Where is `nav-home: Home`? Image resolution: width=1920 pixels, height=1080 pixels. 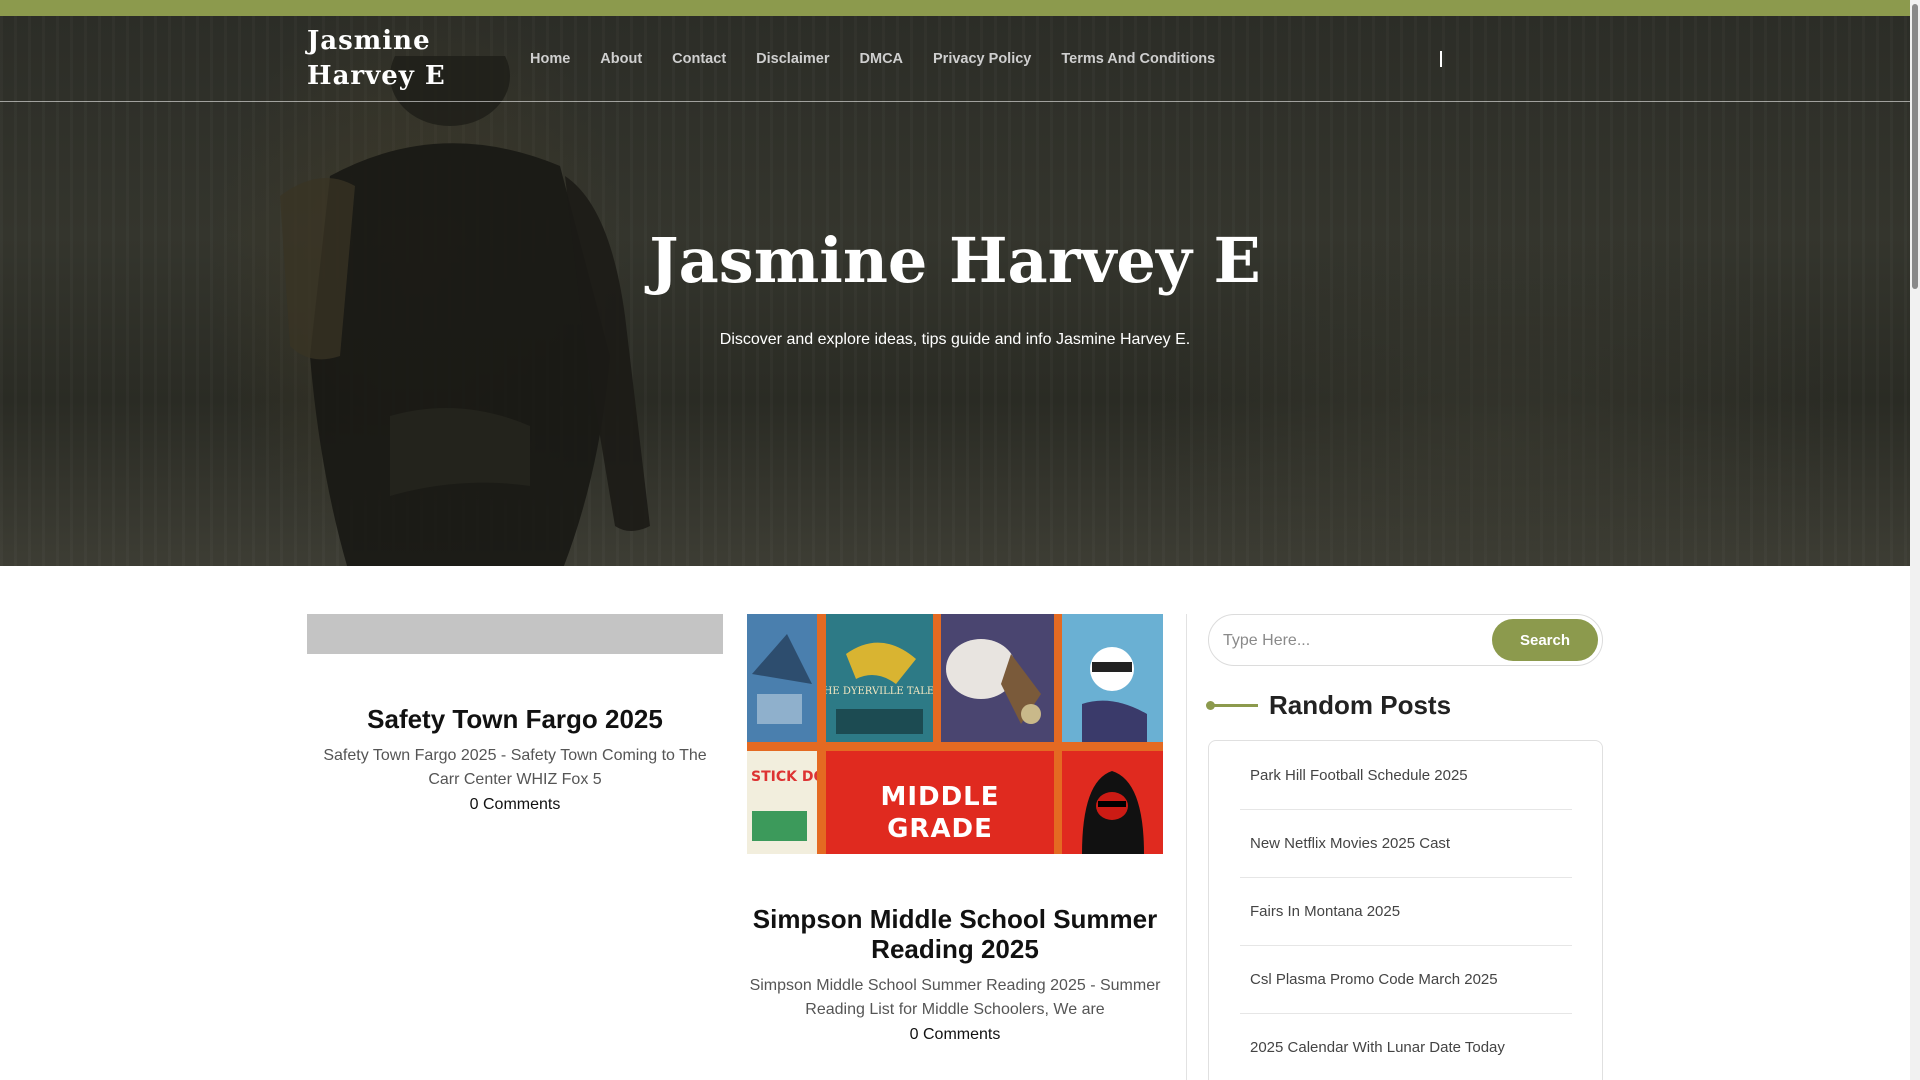 nav-home: Home is located at coordinates (550, 59).